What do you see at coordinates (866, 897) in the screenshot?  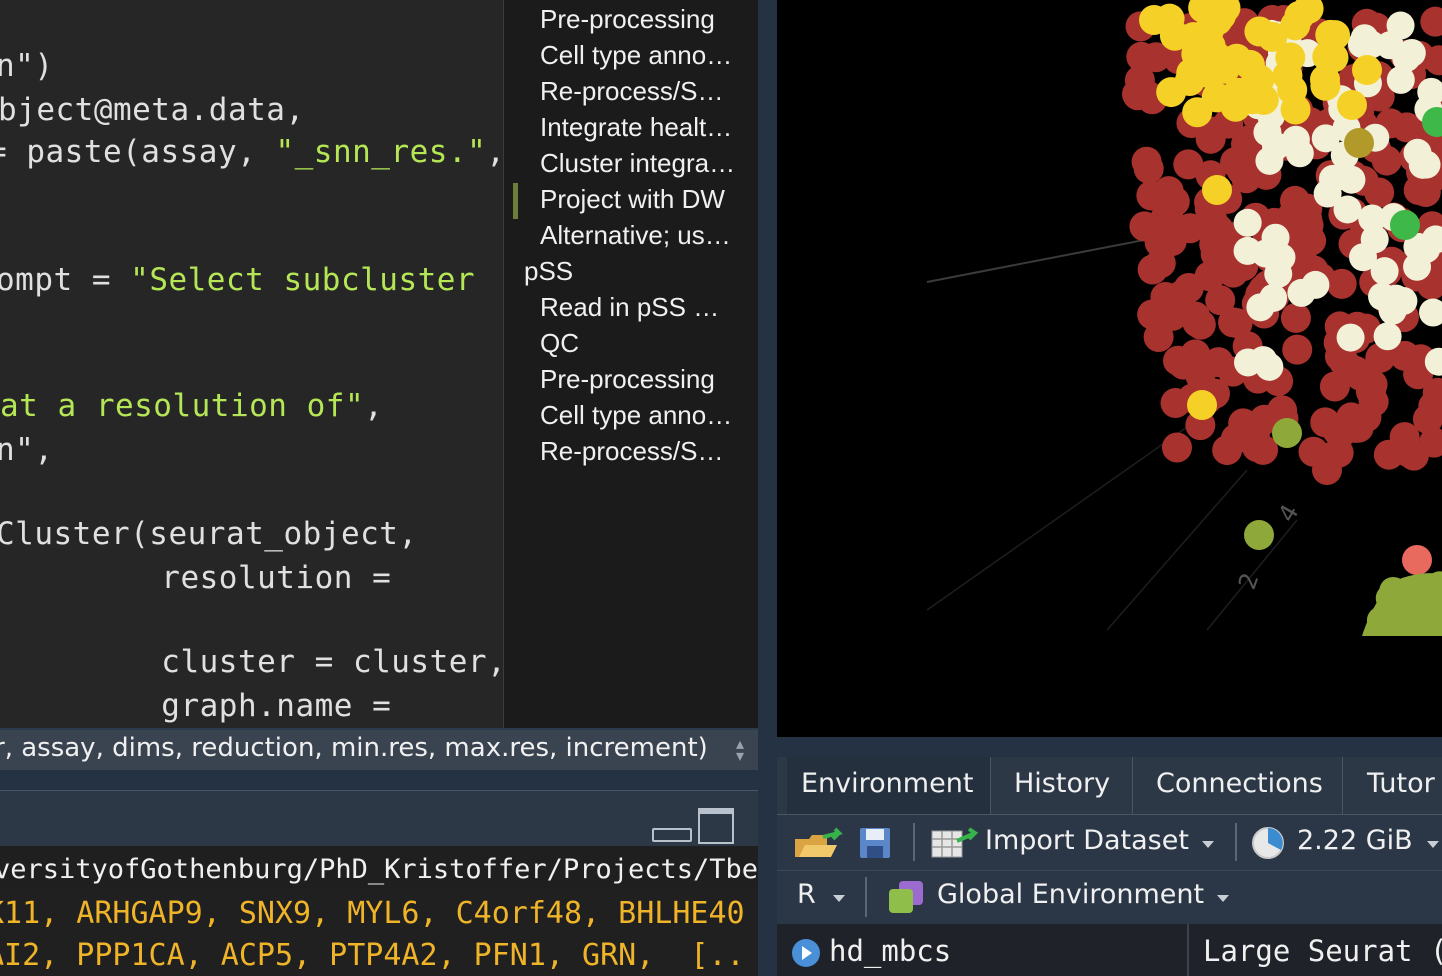 I see `toolbar-separator` at bounding box center [866, 897].